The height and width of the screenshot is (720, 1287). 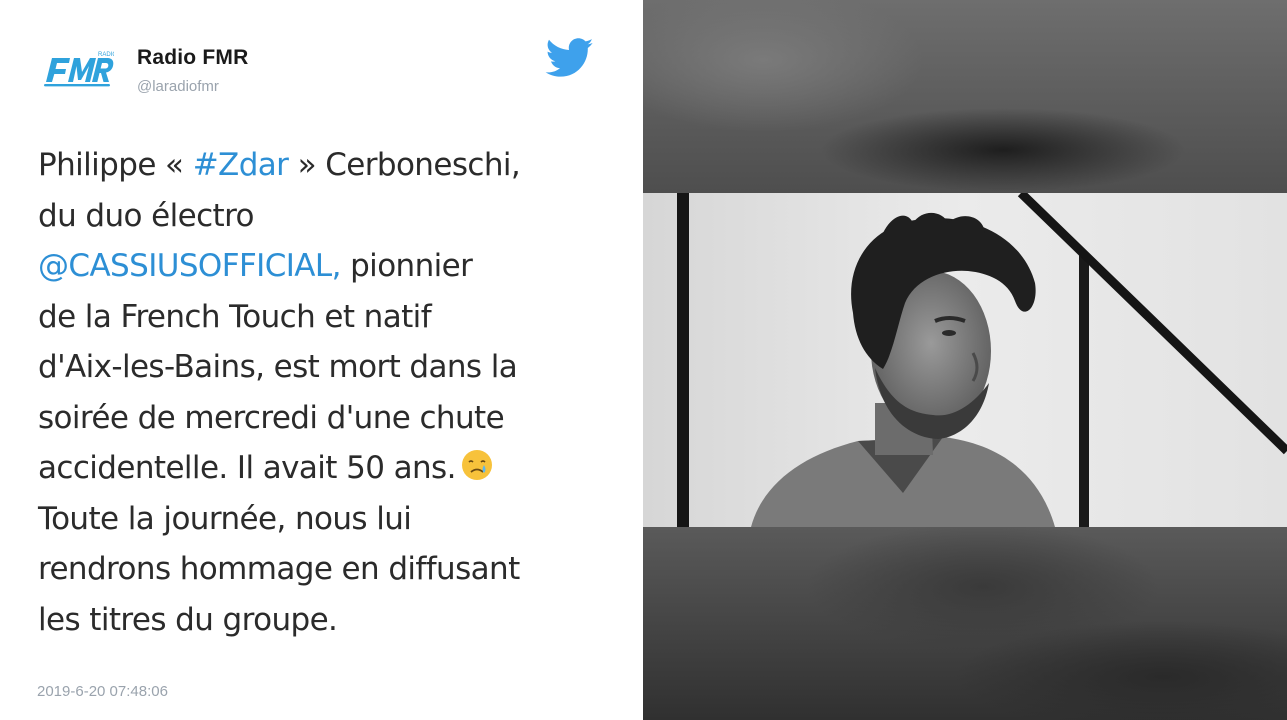 What do you see at coordinates (320, 73) in the screenshot?
I see `tweet-header: RADIO Radio FMR @laradiofmr` at bounding box center [320, 73].